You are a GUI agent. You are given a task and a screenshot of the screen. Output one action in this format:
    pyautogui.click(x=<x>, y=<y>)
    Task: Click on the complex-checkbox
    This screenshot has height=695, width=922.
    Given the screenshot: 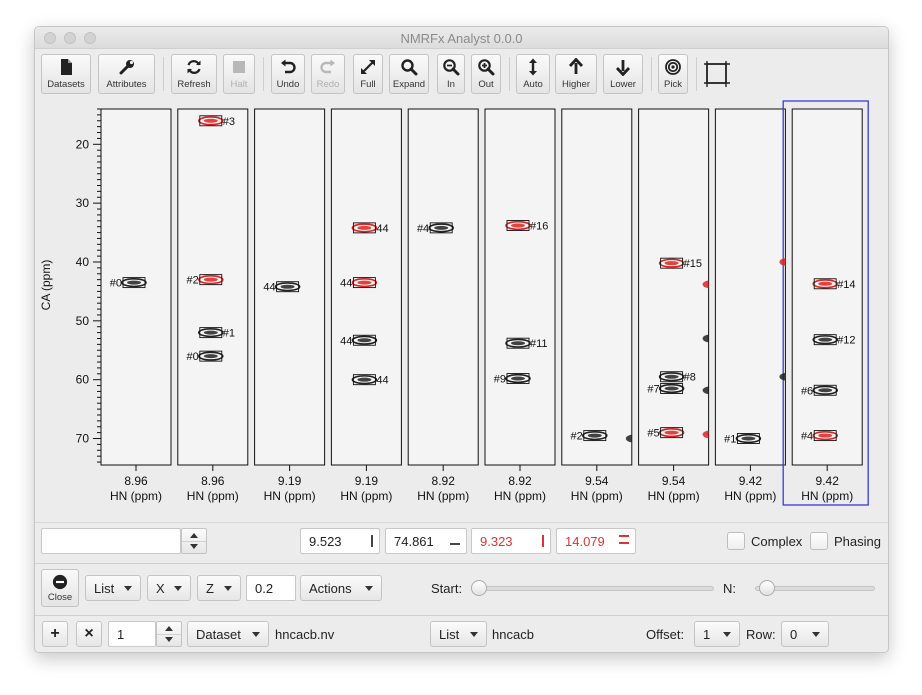 What is the action you would take?
    pyautogui.click(x=736, y=541)
    